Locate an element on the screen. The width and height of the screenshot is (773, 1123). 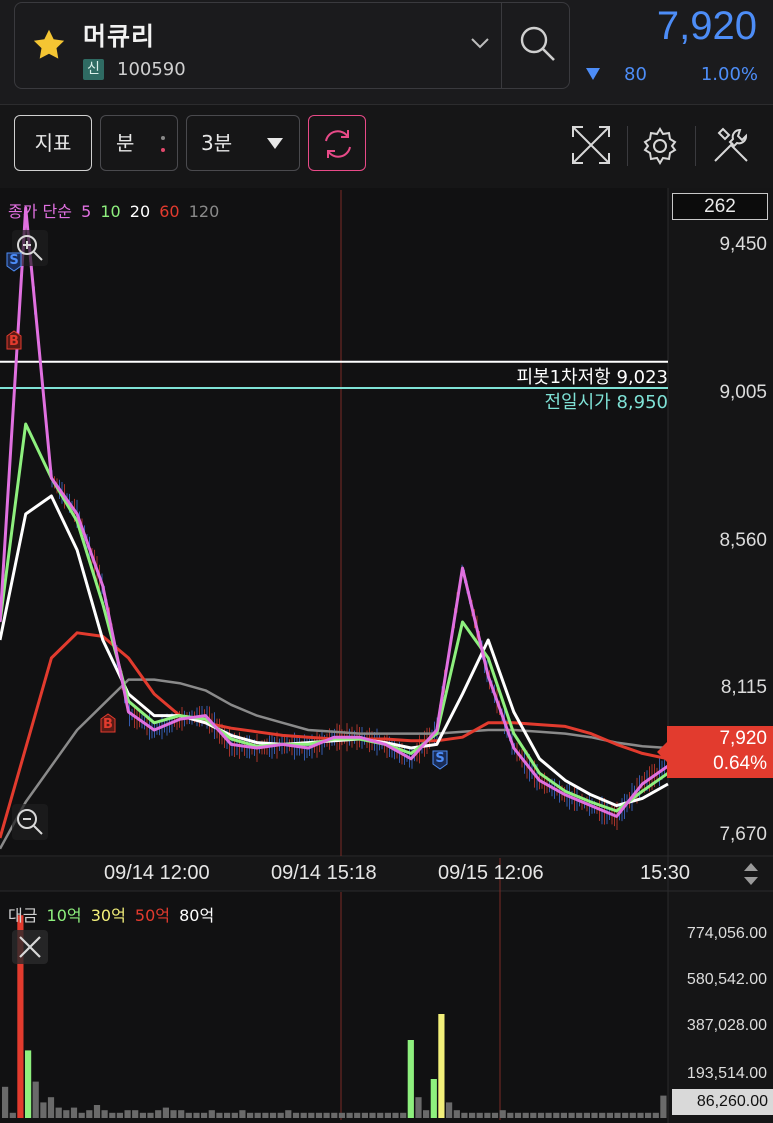
prev-open-label: 전일시가 8,950 is located at coordinates (606, 402).